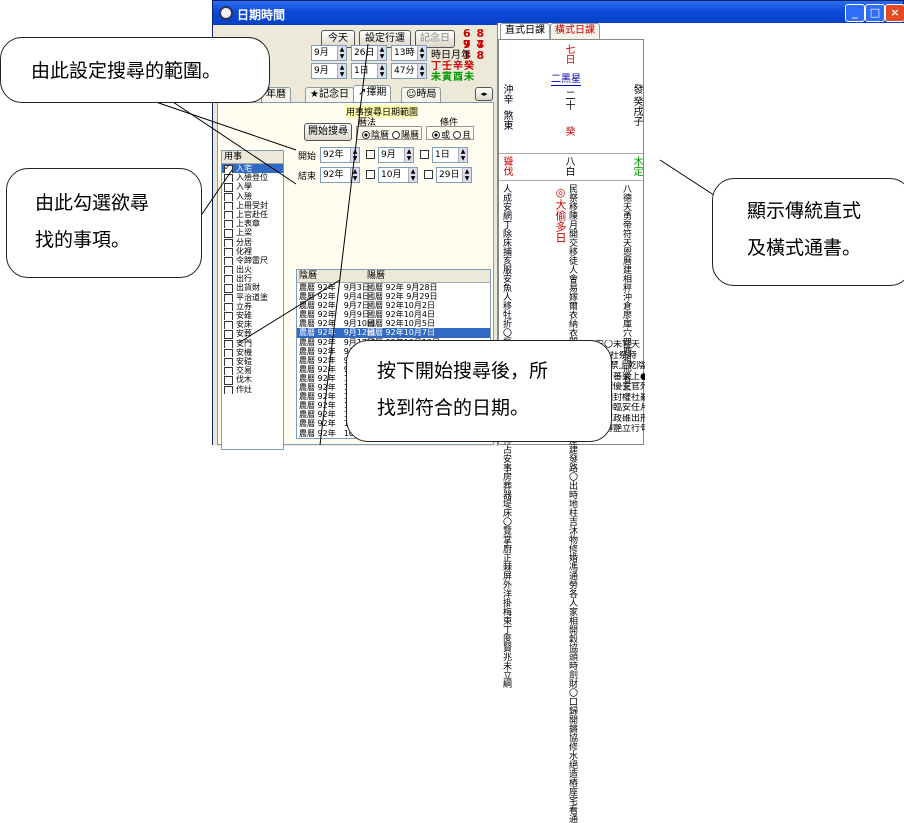 The image size is (904, 823). I want to click on result-lunar-date: 農曆 92年 9月12日, so click(337, 333).